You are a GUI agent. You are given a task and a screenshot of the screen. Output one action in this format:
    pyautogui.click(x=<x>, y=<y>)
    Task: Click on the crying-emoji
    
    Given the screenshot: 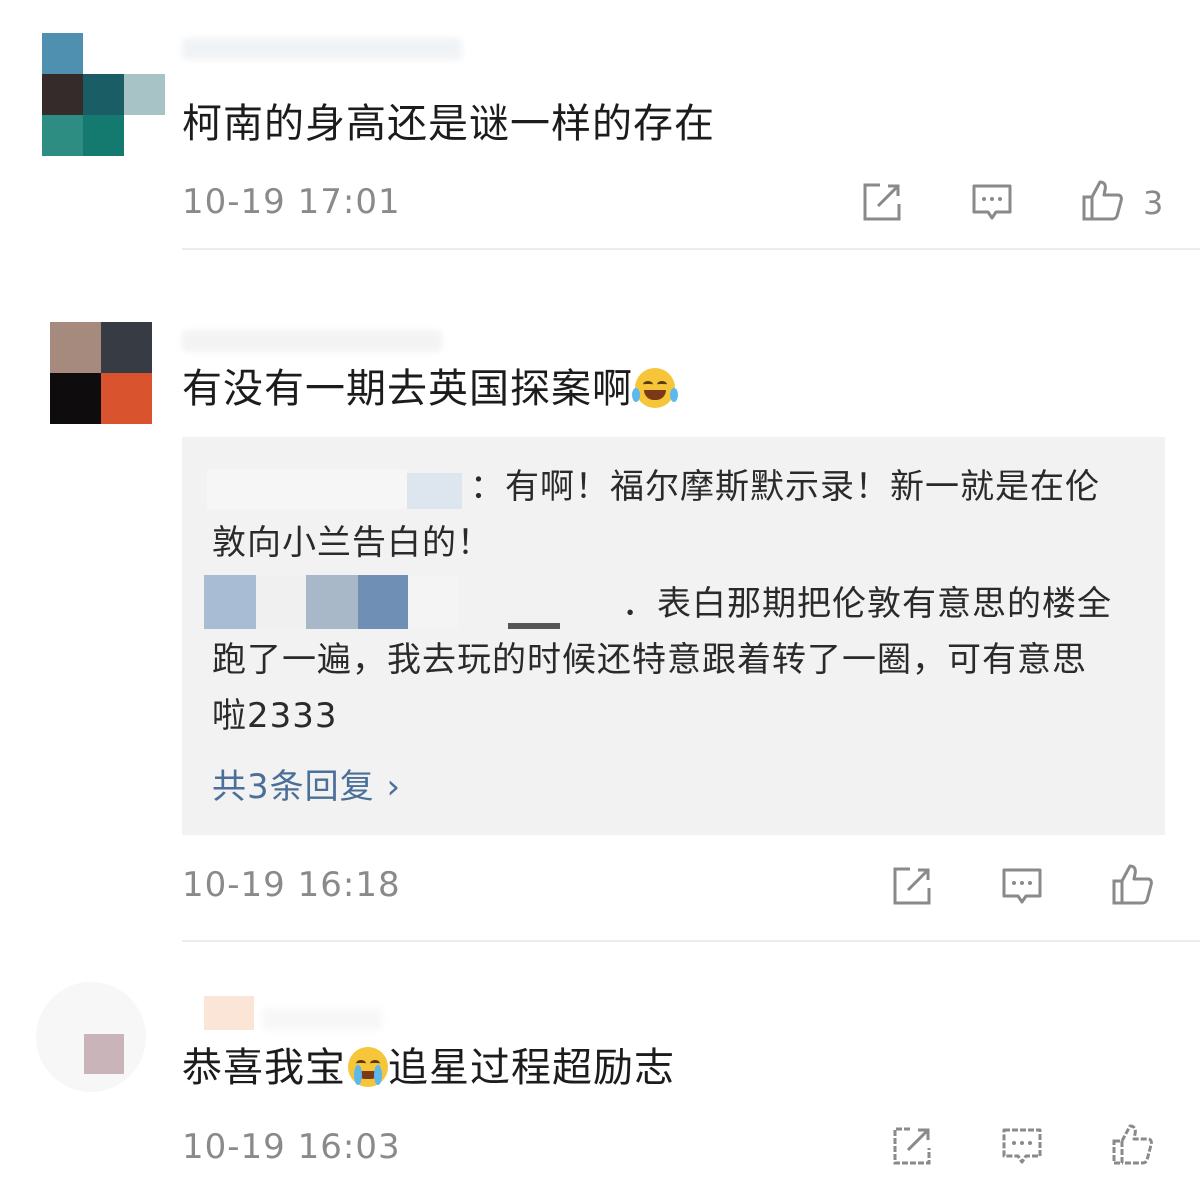 What is the action you would take?
    pyautogui.click(x=368, y=1067)
    